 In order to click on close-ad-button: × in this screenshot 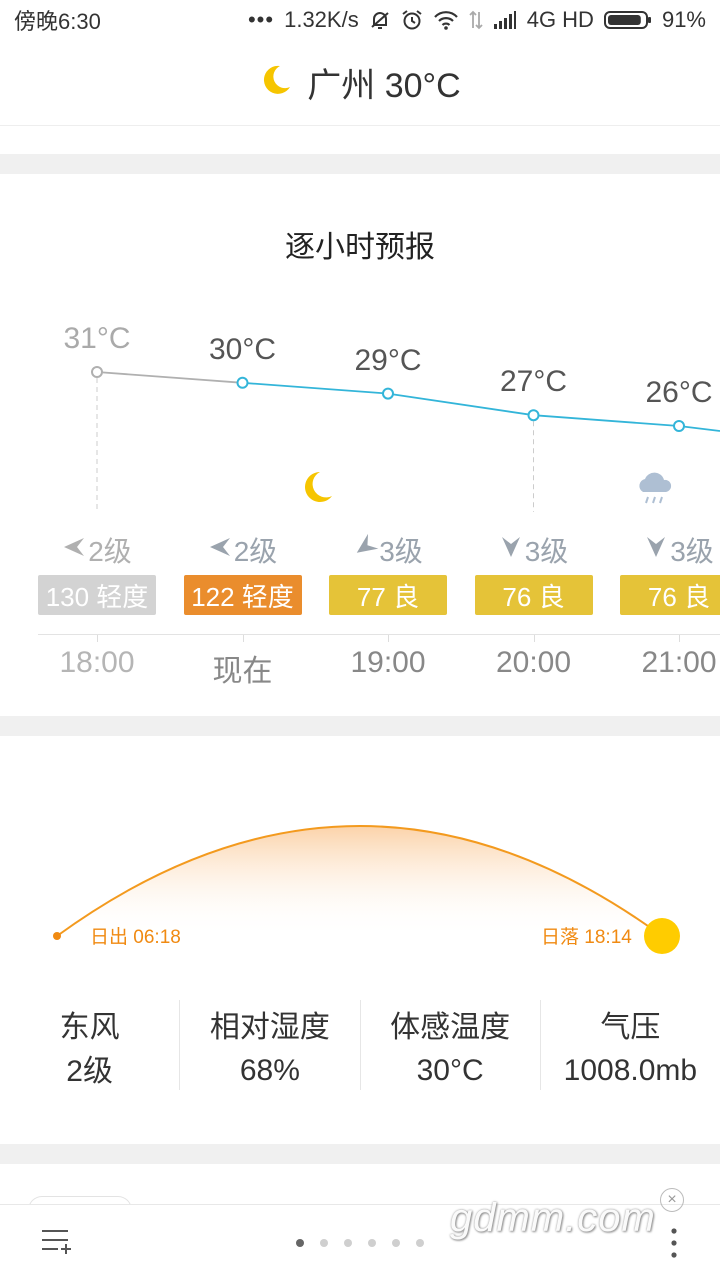, I will do `click(672, 1200)`.